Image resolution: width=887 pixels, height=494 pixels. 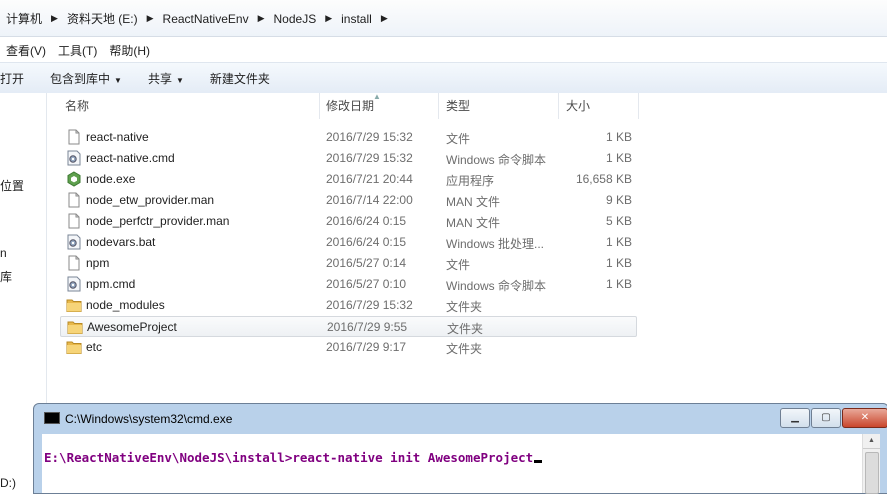 I want to click on file-name: AwesomeProject, so click(x=132, y=327).